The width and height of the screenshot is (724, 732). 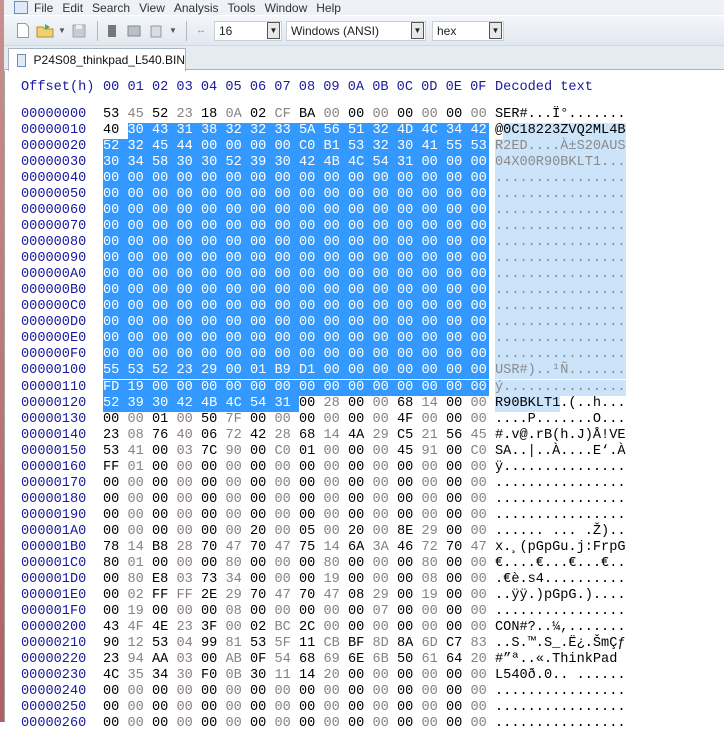 What do you see at coordinates (458, 548) in the screenshot?
I see `hex-byte: 70` at bounding box center [458, 548].